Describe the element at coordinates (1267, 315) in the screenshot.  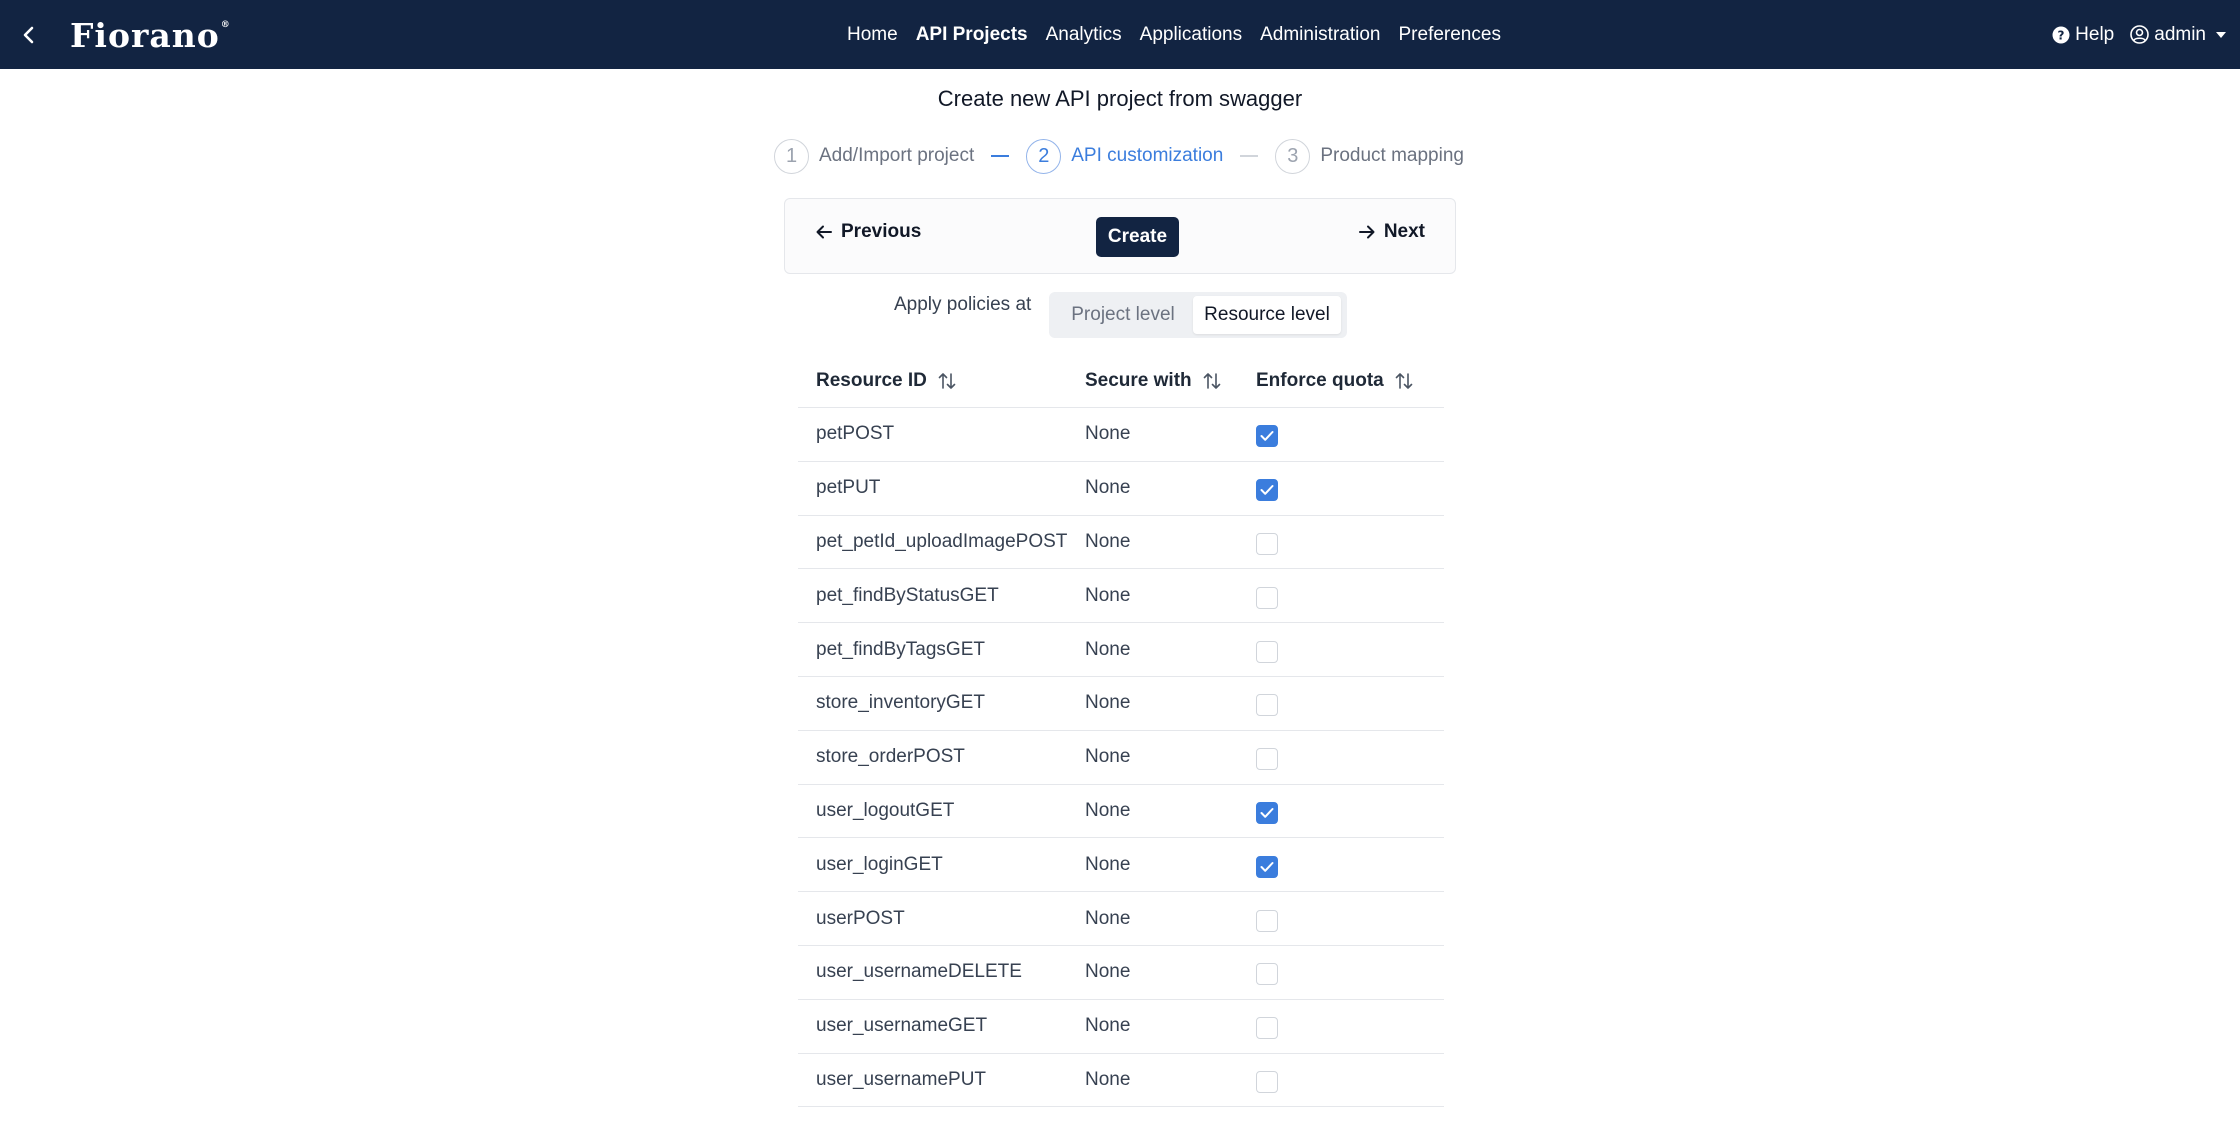
I see `resource-level-option: Resource level` at that location.